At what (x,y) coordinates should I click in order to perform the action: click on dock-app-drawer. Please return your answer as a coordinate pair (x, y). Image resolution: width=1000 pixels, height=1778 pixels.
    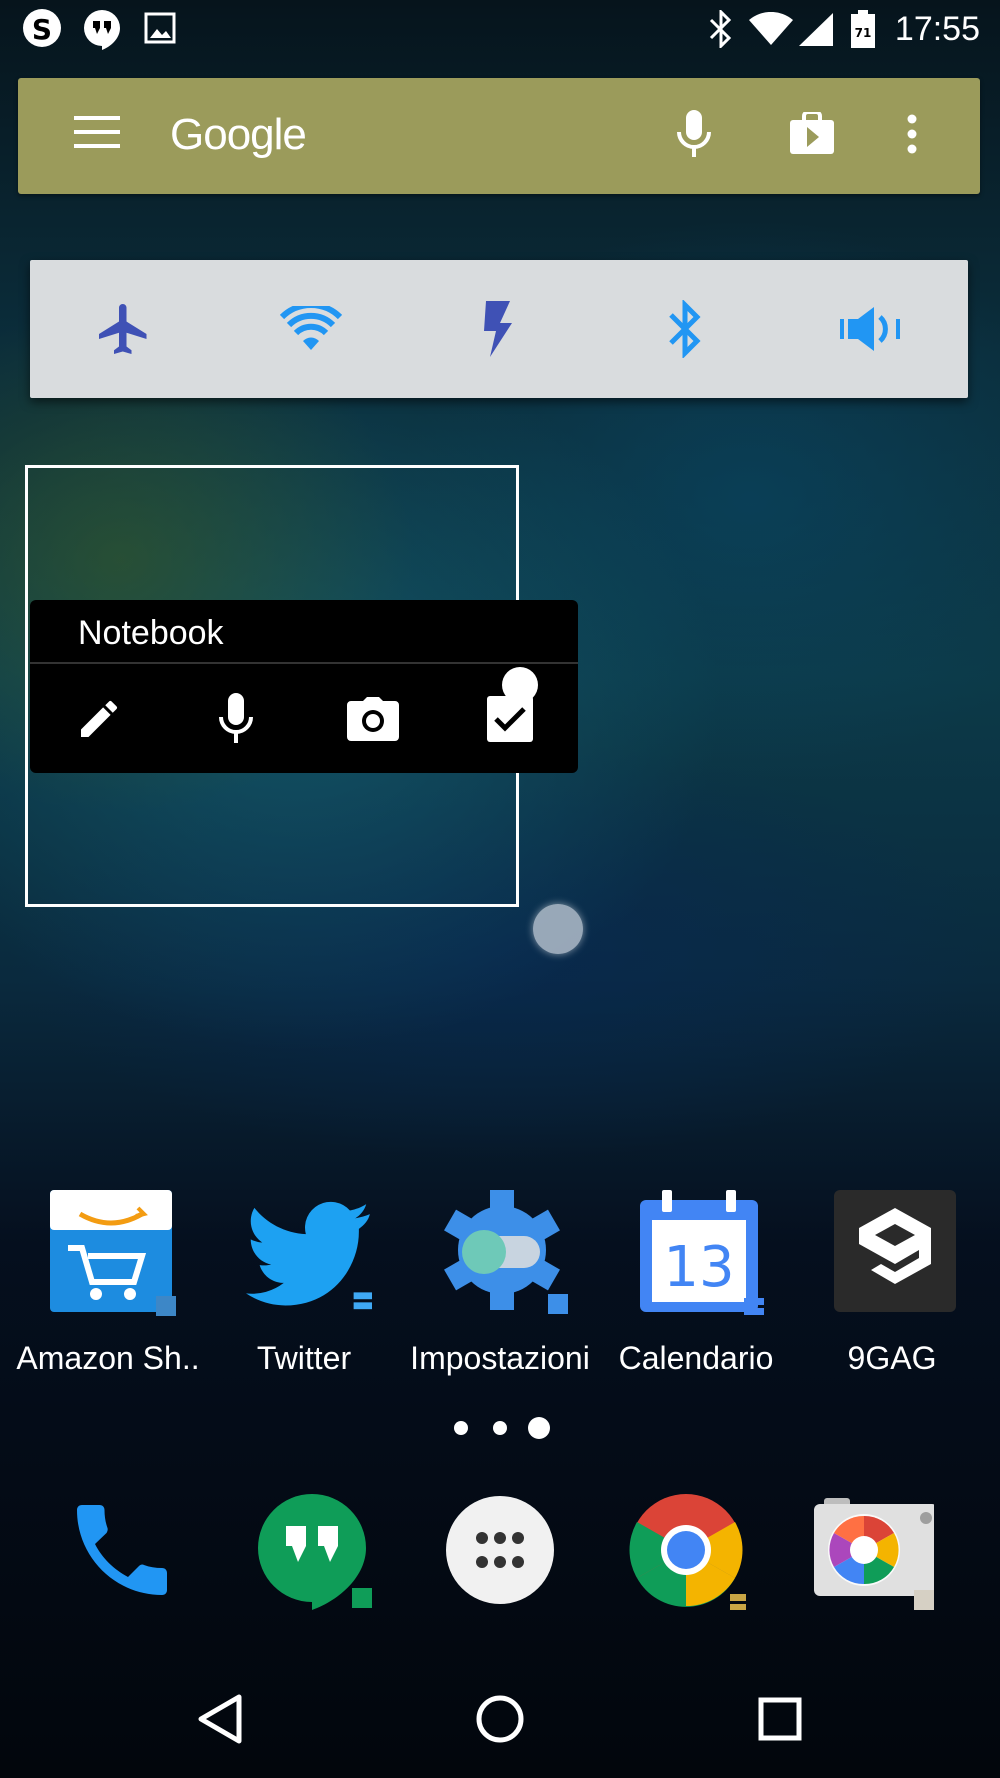
    Looking at the image, I should click on (500, 1550).